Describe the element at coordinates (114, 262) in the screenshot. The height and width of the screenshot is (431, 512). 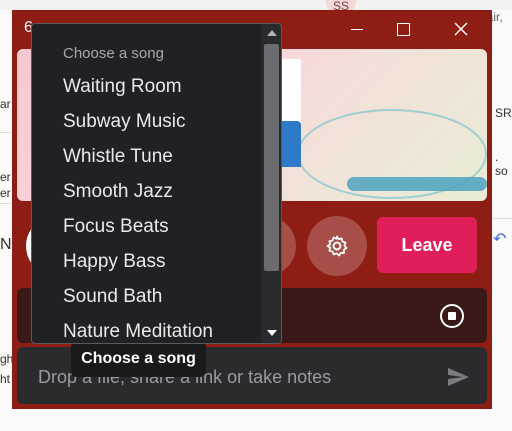
I see `song-option: Happy Bass` at that location.